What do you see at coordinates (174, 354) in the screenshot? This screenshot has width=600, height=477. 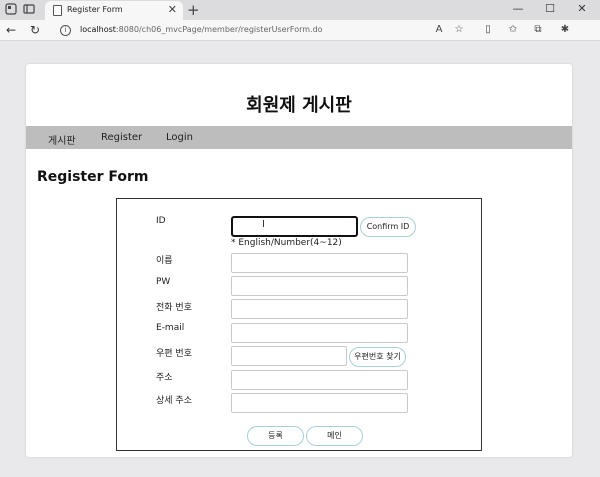 I see `zipcode-label: 우편 번호` at bounding box center [174, 354].